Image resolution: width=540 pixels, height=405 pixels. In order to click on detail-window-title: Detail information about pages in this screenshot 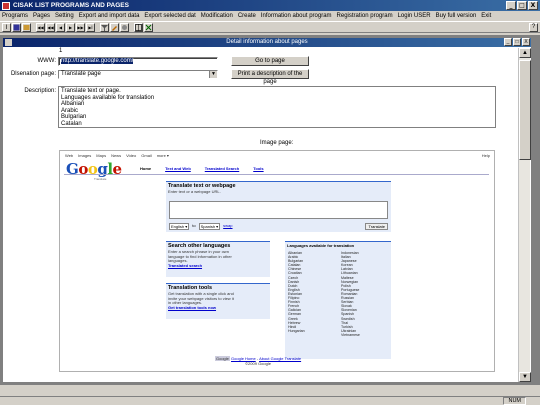, I will do `click(267, 42)`.